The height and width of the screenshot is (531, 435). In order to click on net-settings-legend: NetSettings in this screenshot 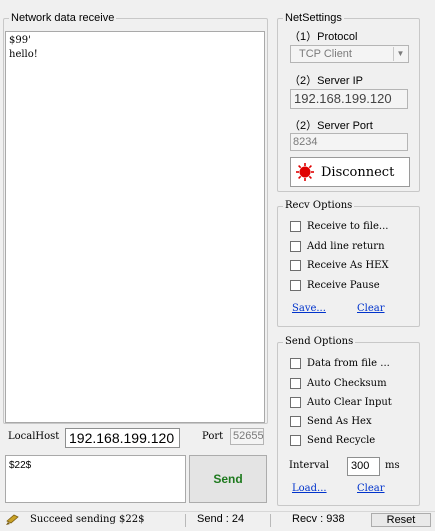, I will do `click(313, 18)`.